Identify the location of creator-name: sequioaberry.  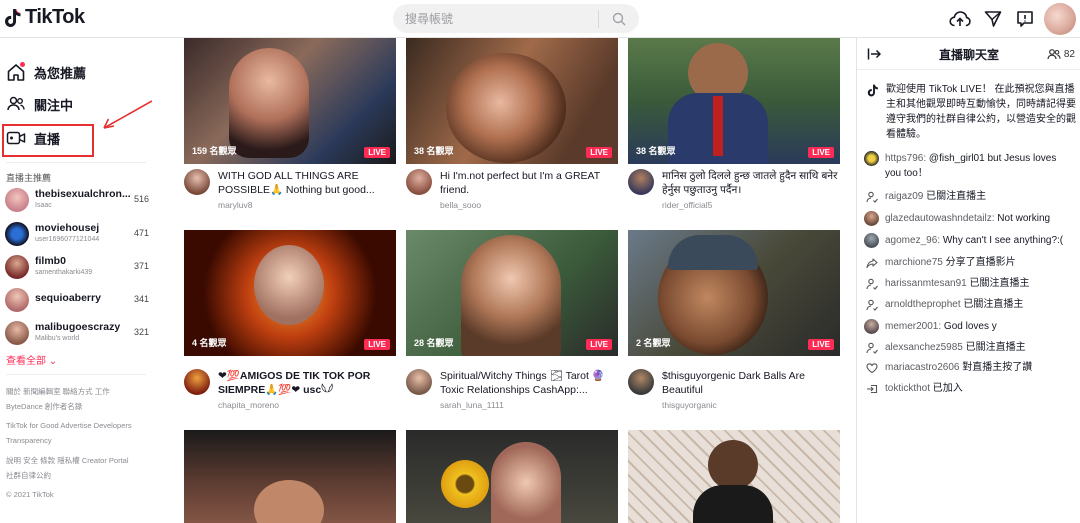
(68, 298).